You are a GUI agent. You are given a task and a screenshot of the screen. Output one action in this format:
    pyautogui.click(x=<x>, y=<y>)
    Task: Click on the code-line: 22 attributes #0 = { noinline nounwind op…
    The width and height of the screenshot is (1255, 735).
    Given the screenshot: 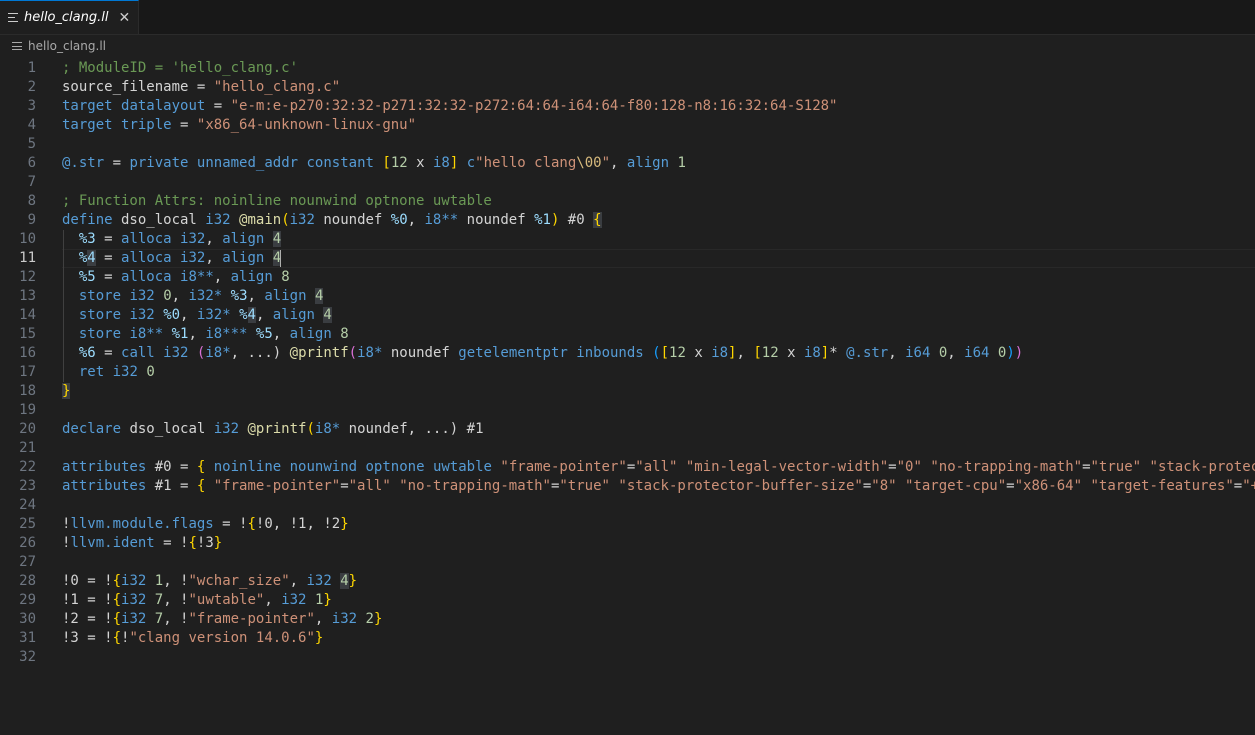 What is the action you would take?
    pyautogui.click(x=627, y=467)
    